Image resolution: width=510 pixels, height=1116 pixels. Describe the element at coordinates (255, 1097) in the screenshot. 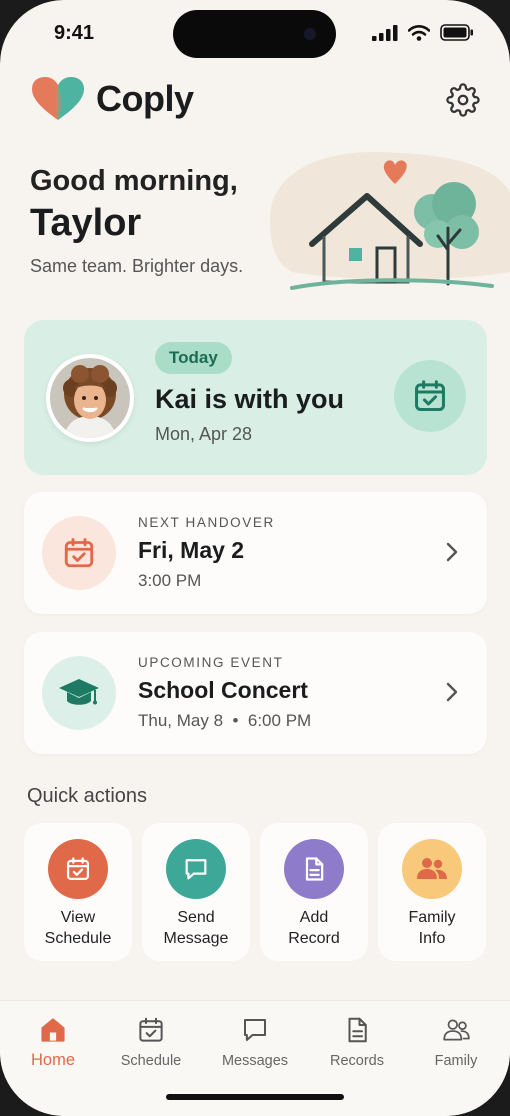

I see `home-indicator` at that location.